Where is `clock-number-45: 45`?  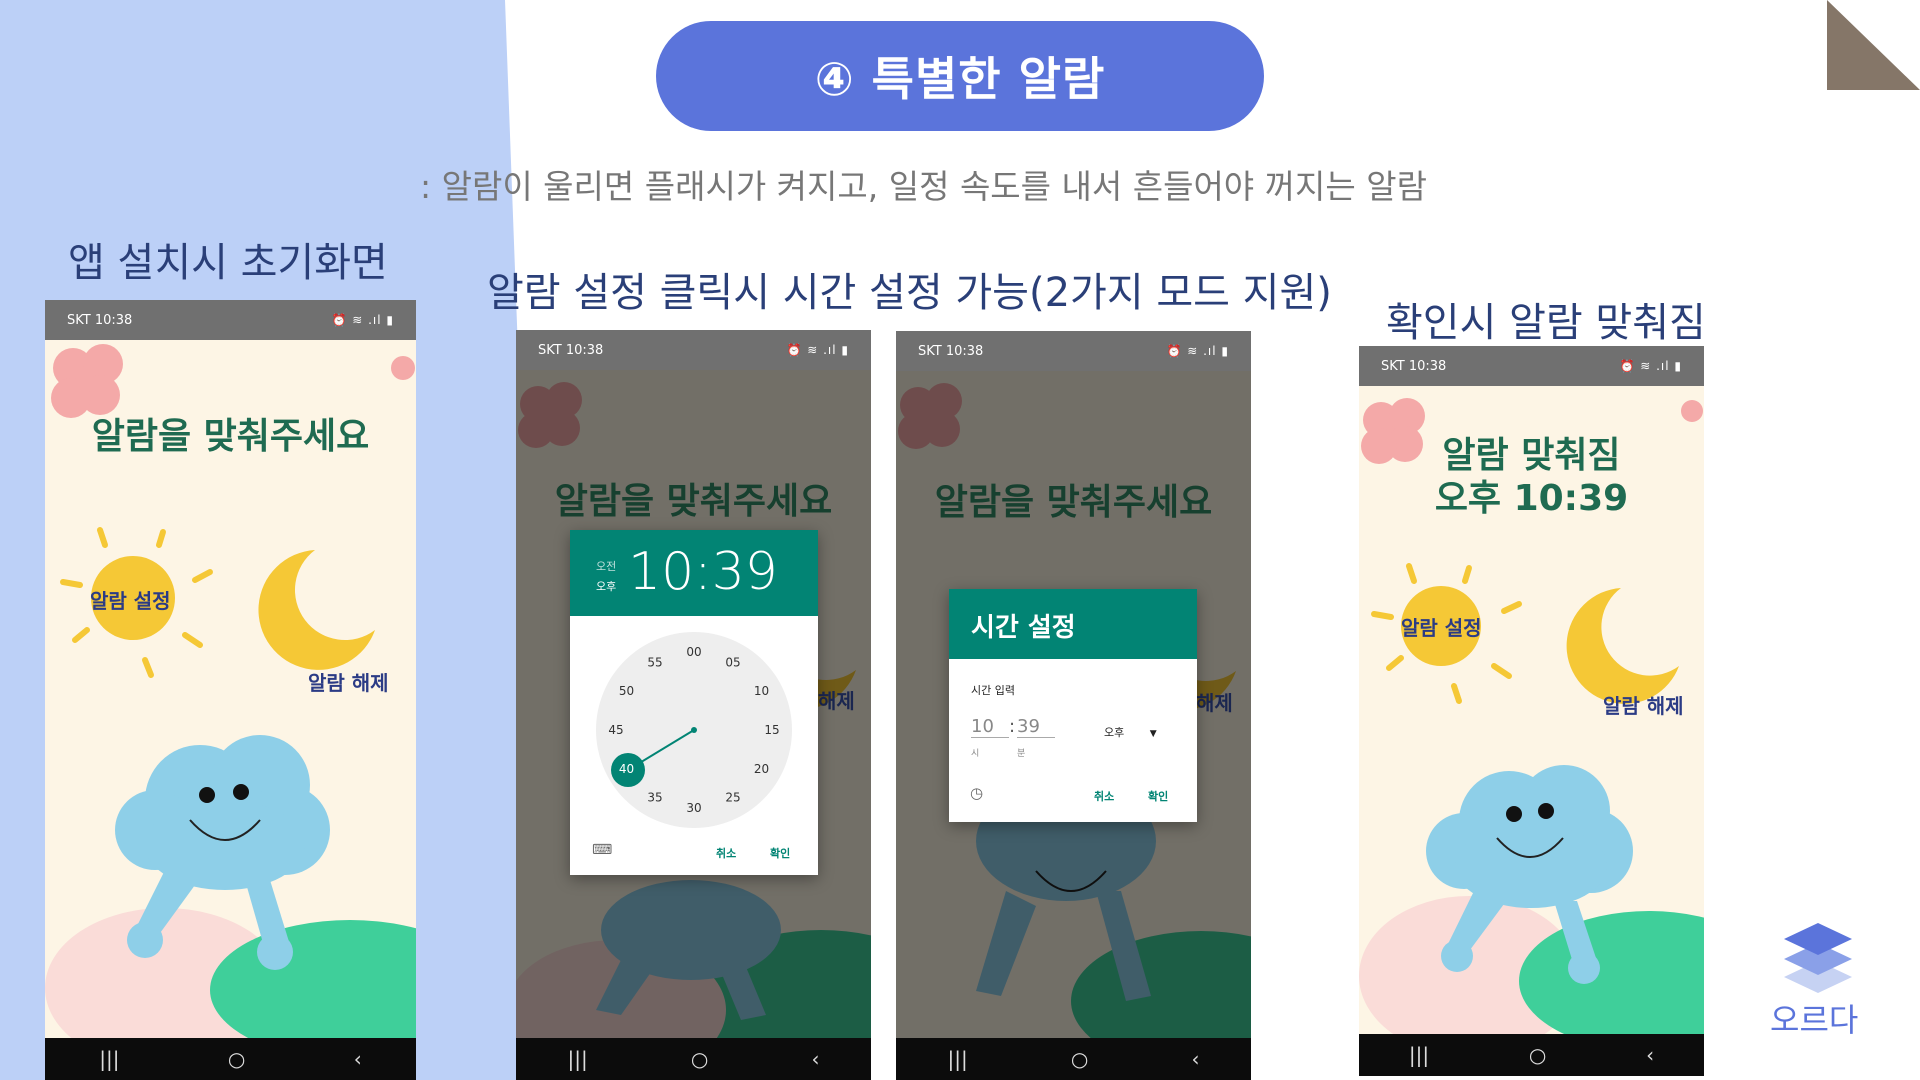
clock-number-45: 45 is located at coordinates (615, 730).